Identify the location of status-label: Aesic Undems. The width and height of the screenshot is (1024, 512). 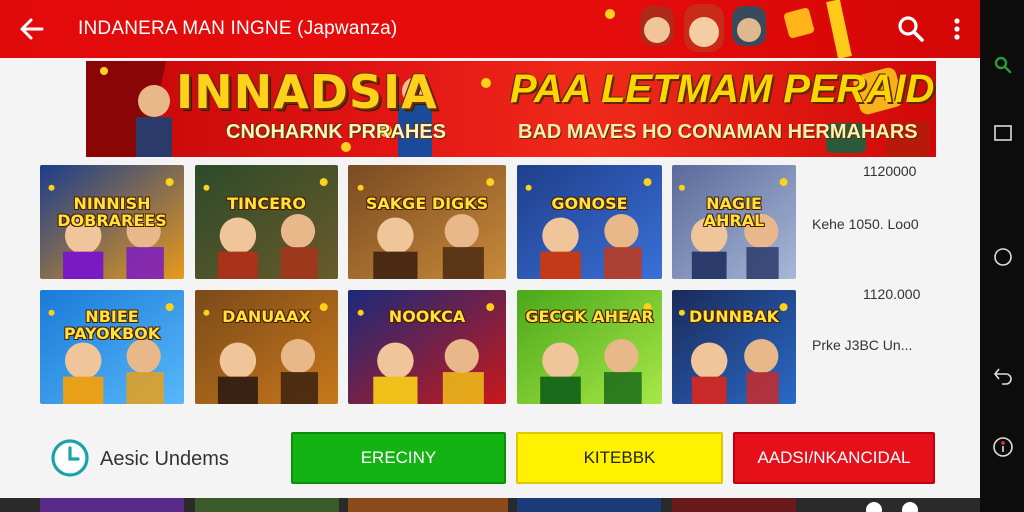
(164, 459).